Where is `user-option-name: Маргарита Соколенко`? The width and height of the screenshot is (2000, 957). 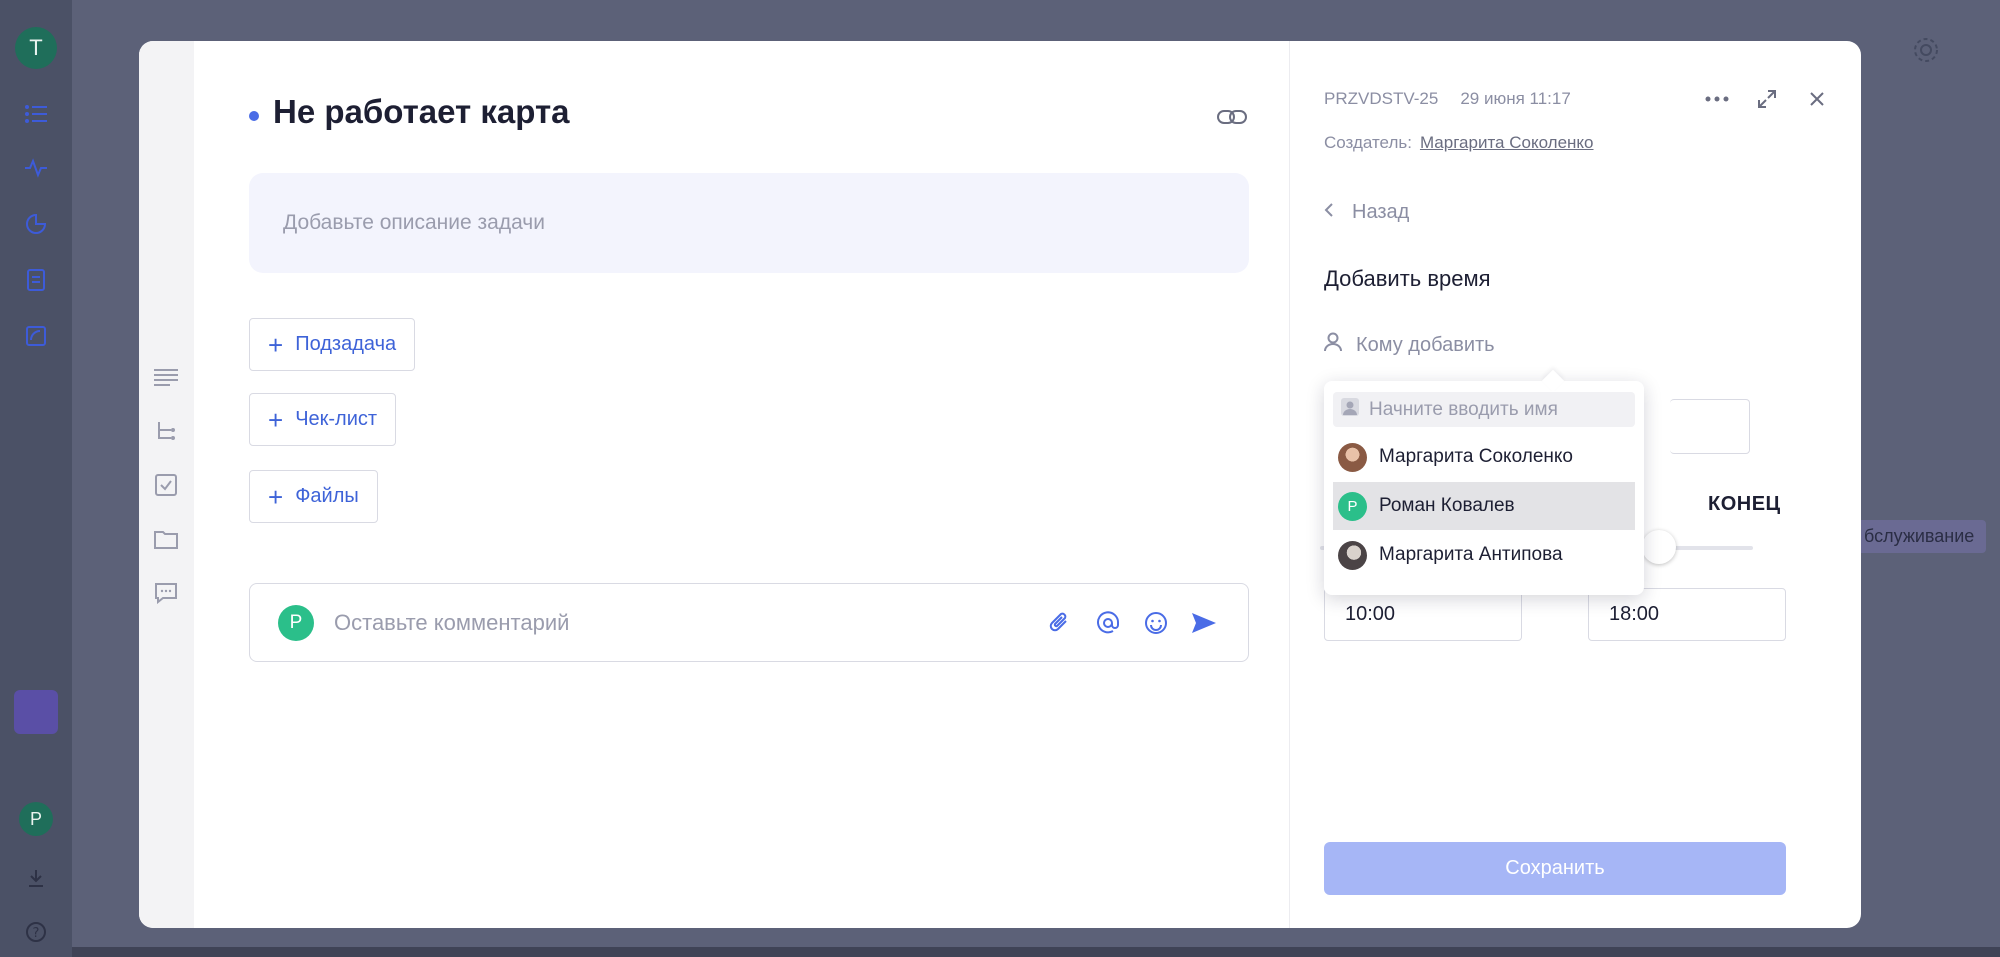 user-option-name: Маргарита Соколенко is located at coordinates (1476, 456).